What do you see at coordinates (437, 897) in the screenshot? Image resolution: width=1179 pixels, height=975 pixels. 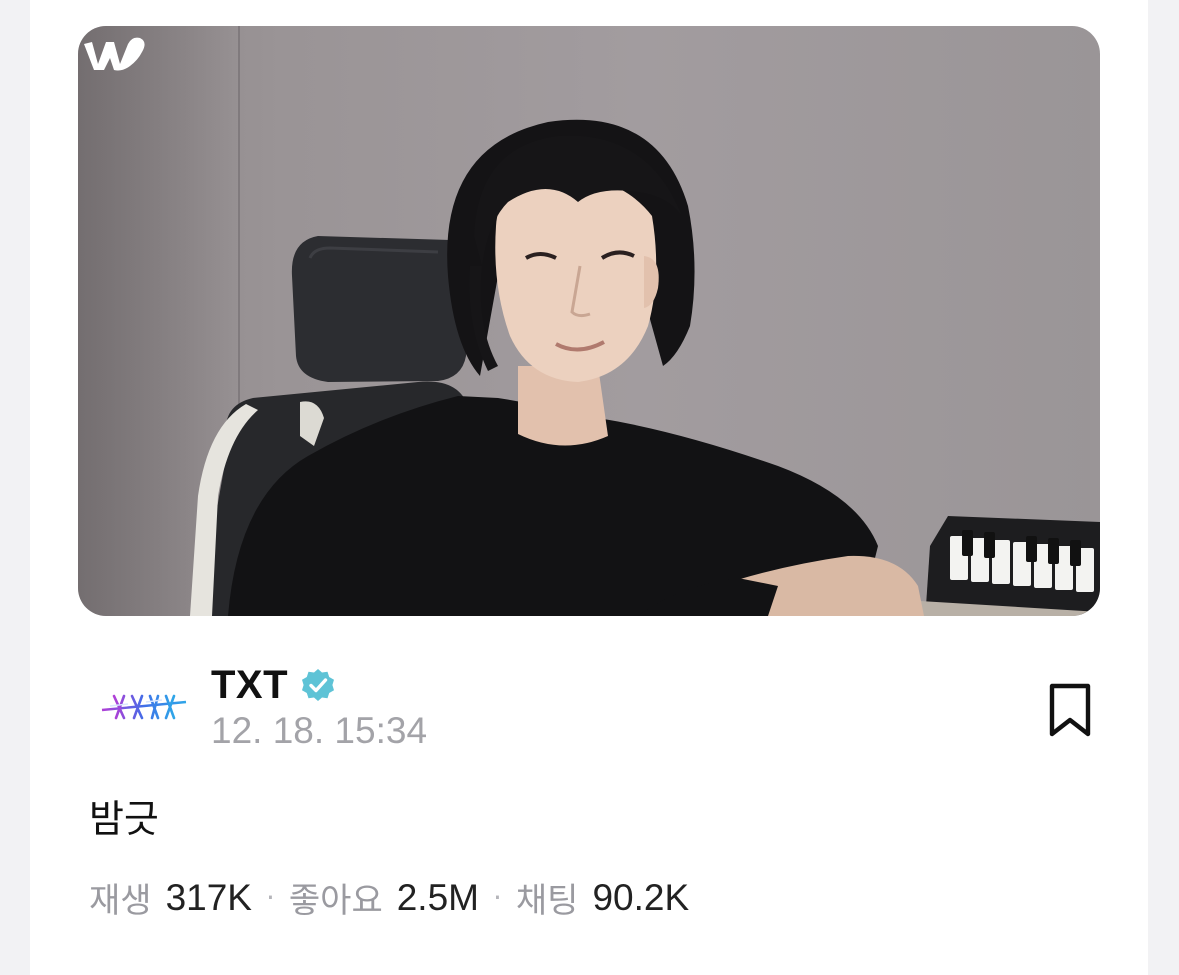 I see `likes-count: 2.5M` at bounding box center [437, 897].